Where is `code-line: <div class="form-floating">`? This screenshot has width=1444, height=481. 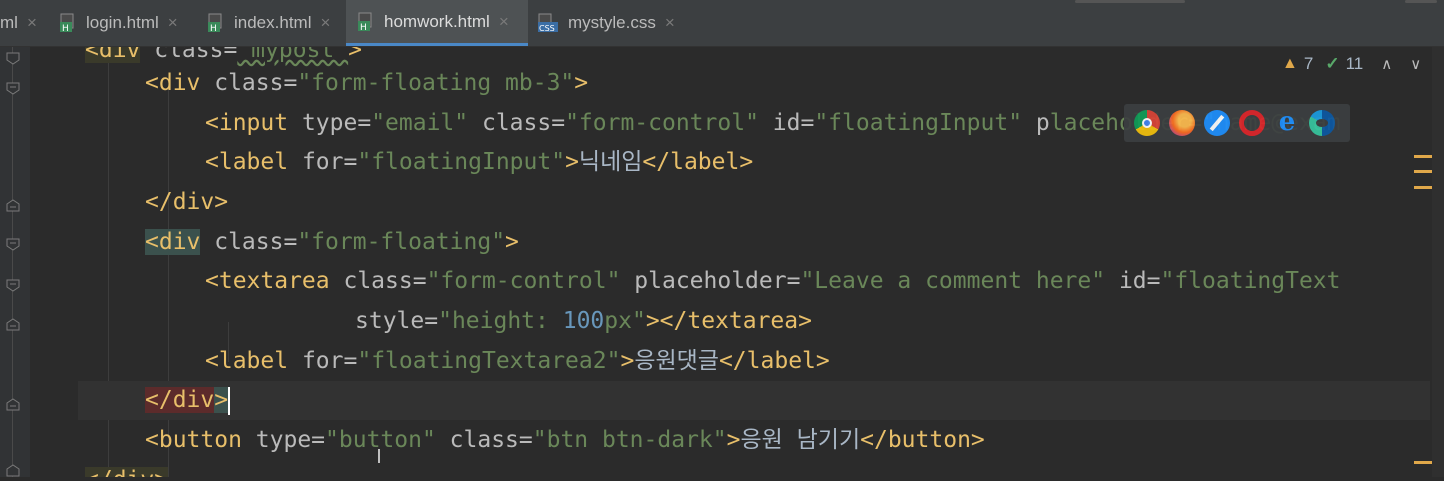
code-line: <div class="form-floating"> is located at coordinates (332, 242).